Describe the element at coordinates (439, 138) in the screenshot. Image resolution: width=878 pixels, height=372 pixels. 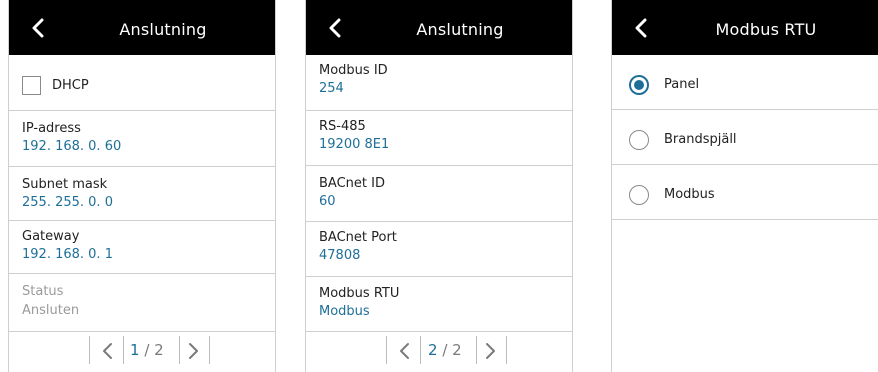
I see `rs485-row: RS-485 19200 8E1` at that location.